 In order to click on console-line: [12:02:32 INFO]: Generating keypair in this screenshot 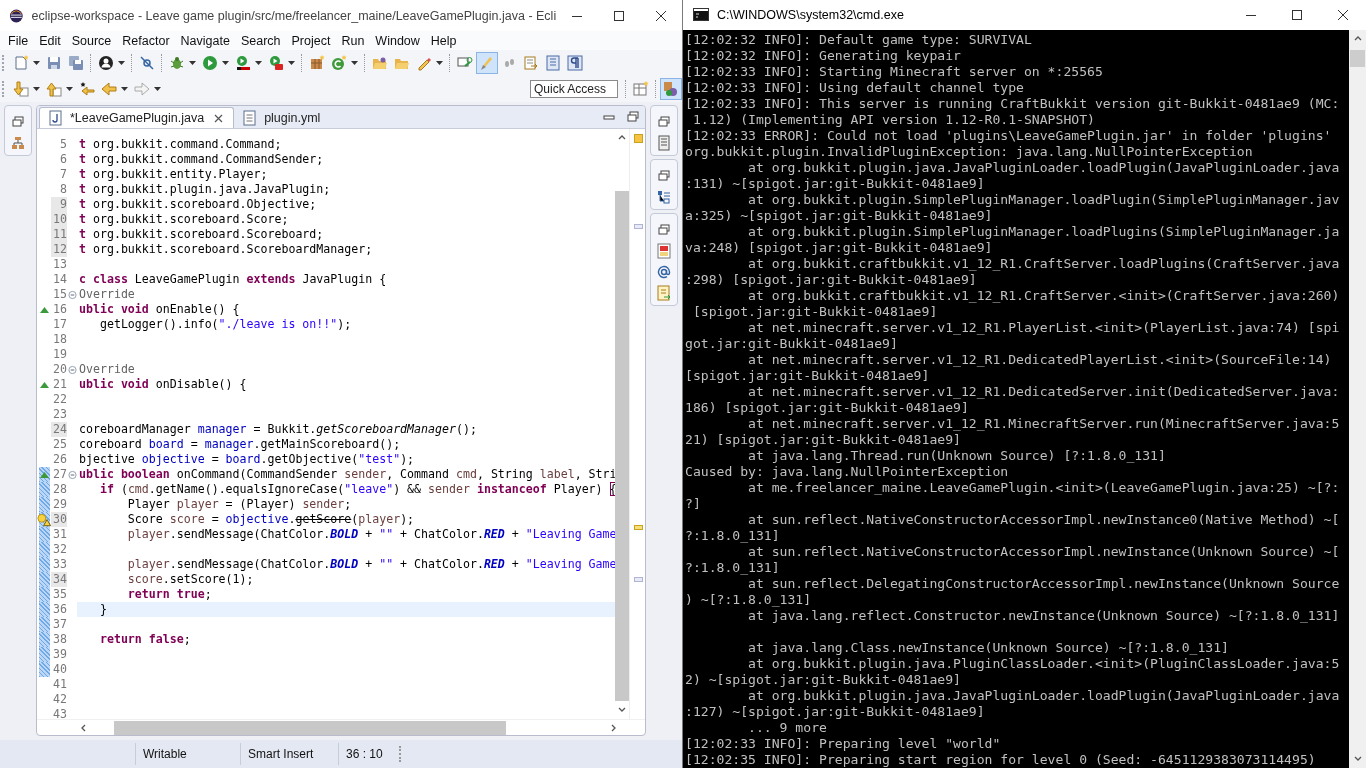, I will do `click(823, 56)`.